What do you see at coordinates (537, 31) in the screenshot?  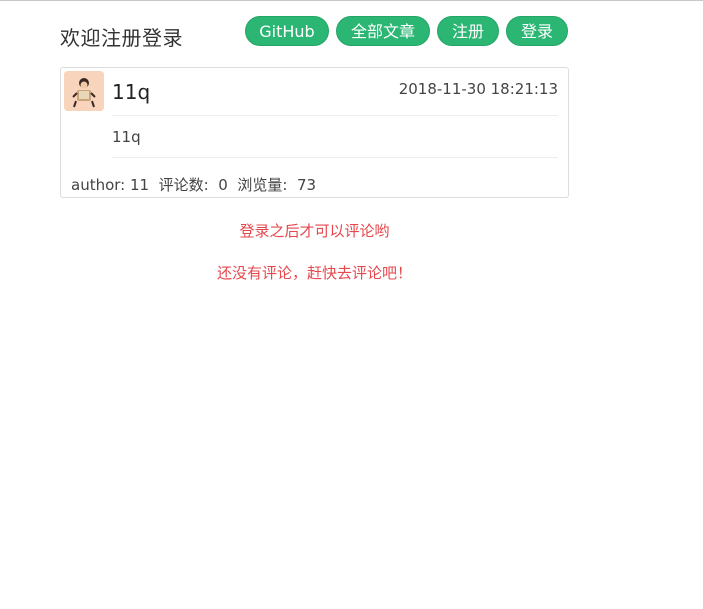 I see `login-button: 登录` at bounding box center [537, 31].